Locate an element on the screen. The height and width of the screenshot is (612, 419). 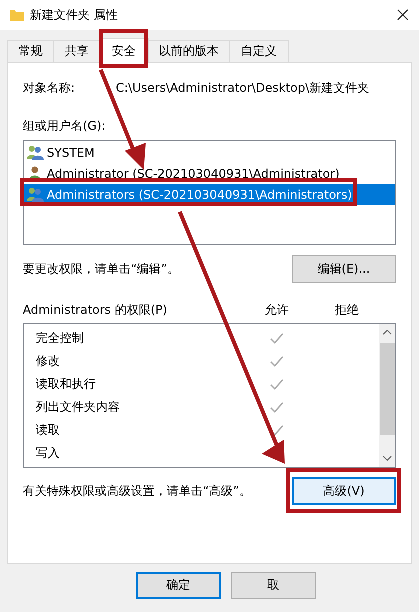
tab: 共享 is located at coordinates (77, 51).